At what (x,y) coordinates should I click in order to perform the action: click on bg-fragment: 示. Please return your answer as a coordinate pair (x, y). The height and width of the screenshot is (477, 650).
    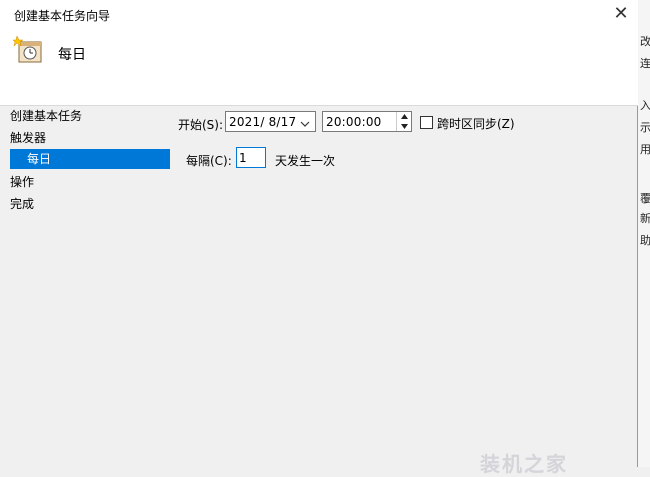
    Looking at the image, I should click on (645, 127).